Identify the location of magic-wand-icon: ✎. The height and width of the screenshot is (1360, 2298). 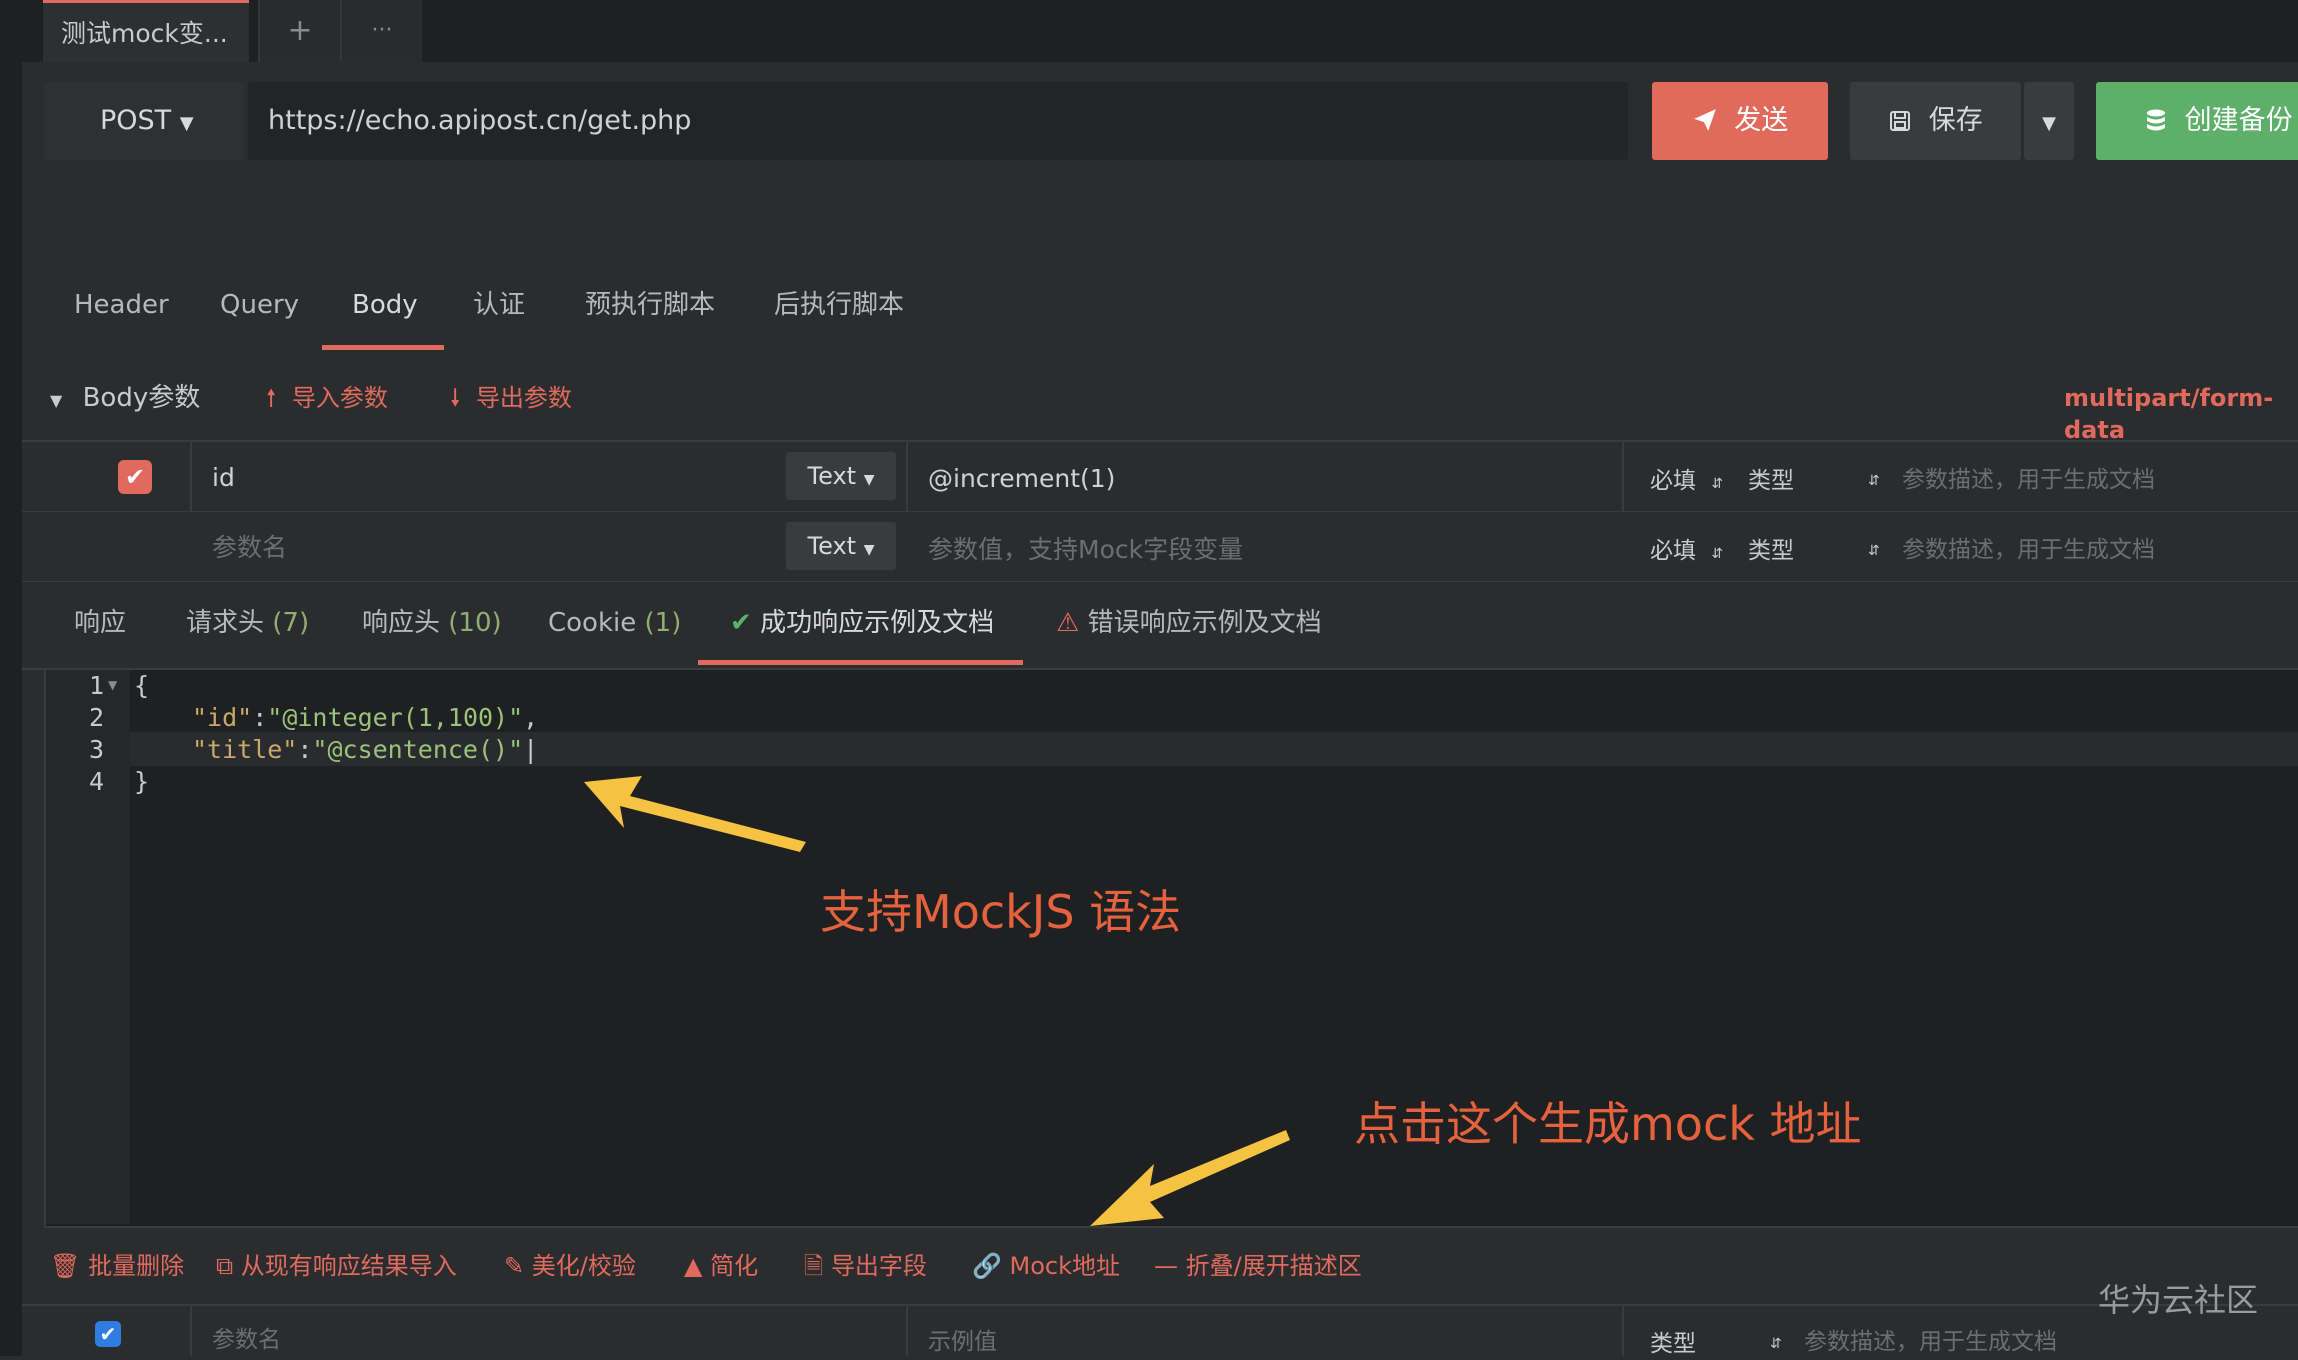
(514, 1266).